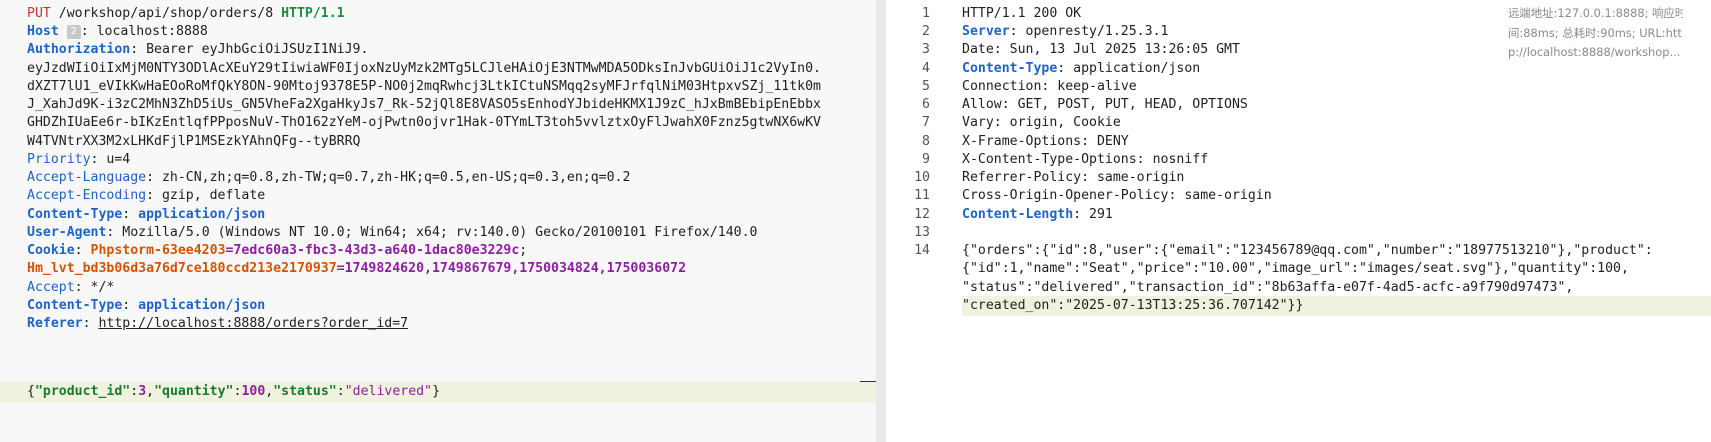  I want to click on response-header-referrer-policy: 10 Referrer-Policy: same-origin, so click(1298, 178).